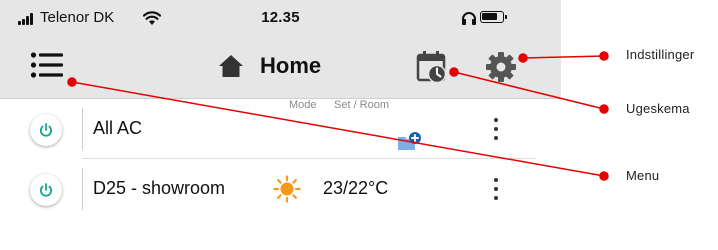 The image size is (718, 250). What do you see at coordinates (643, 175) in the screenshot?
I see `menu-callout-label: Menu` at bounding box center [643, 175].